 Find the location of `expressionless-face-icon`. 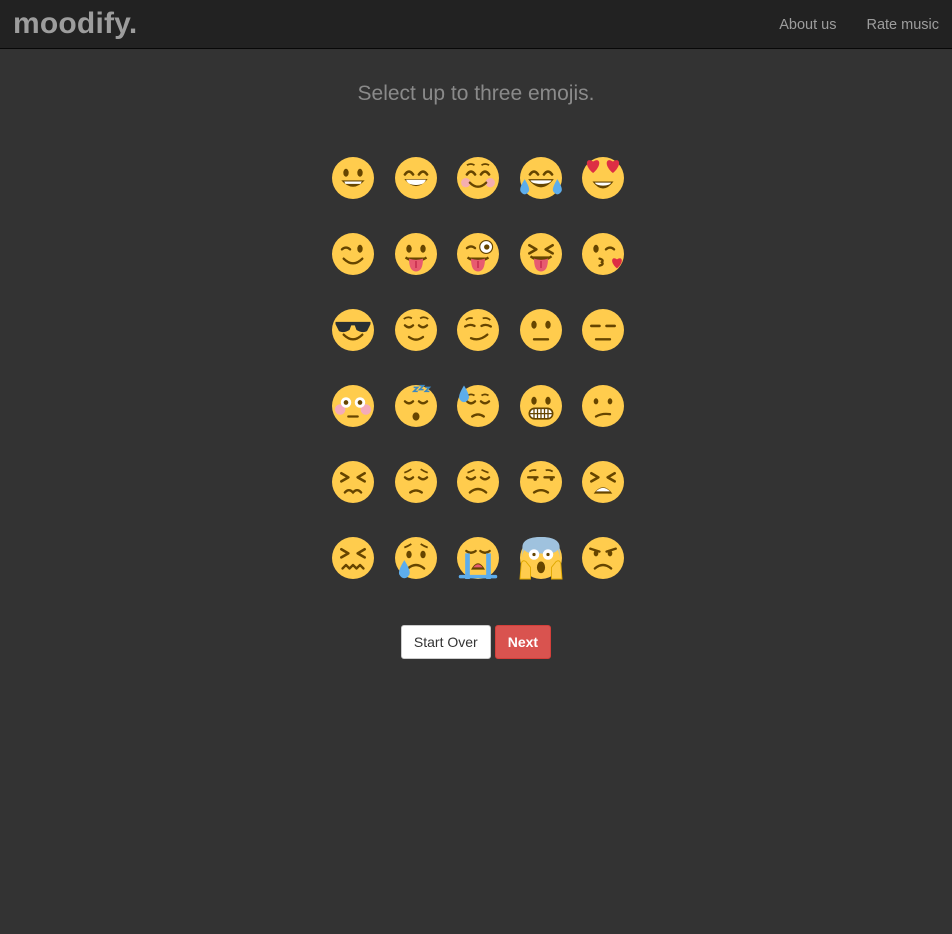

expressionless-face-icon is located at coordinates (603, 330).